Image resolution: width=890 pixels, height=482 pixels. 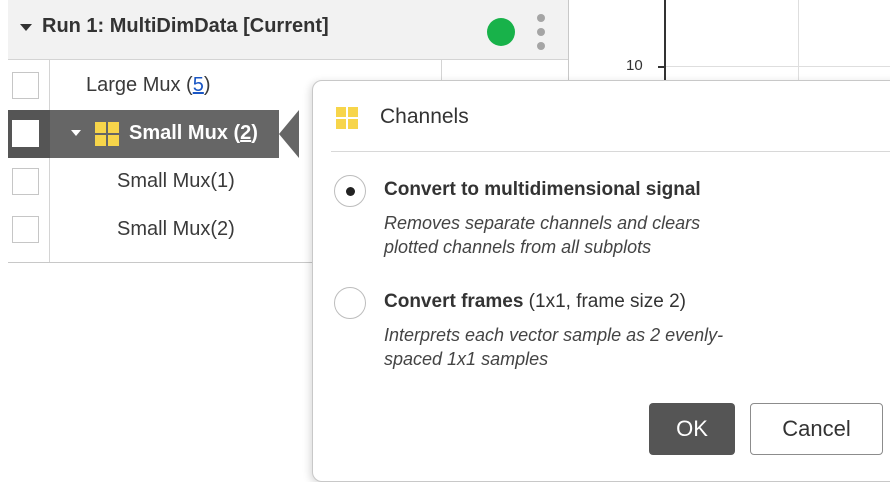 What do you see at coordinates (350, 303) in the screenshot?
I see `radio-convert-frames` at bounding box center [350, 303].